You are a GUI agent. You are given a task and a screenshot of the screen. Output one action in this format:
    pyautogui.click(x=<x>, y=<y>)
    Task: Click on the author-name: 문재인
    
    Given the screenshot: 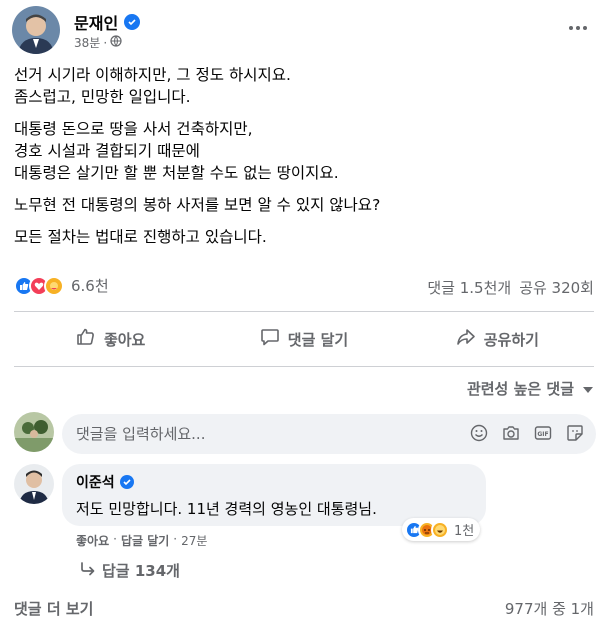 What is the action you would take?
    pyautogui.click(x=107, y=22)
    